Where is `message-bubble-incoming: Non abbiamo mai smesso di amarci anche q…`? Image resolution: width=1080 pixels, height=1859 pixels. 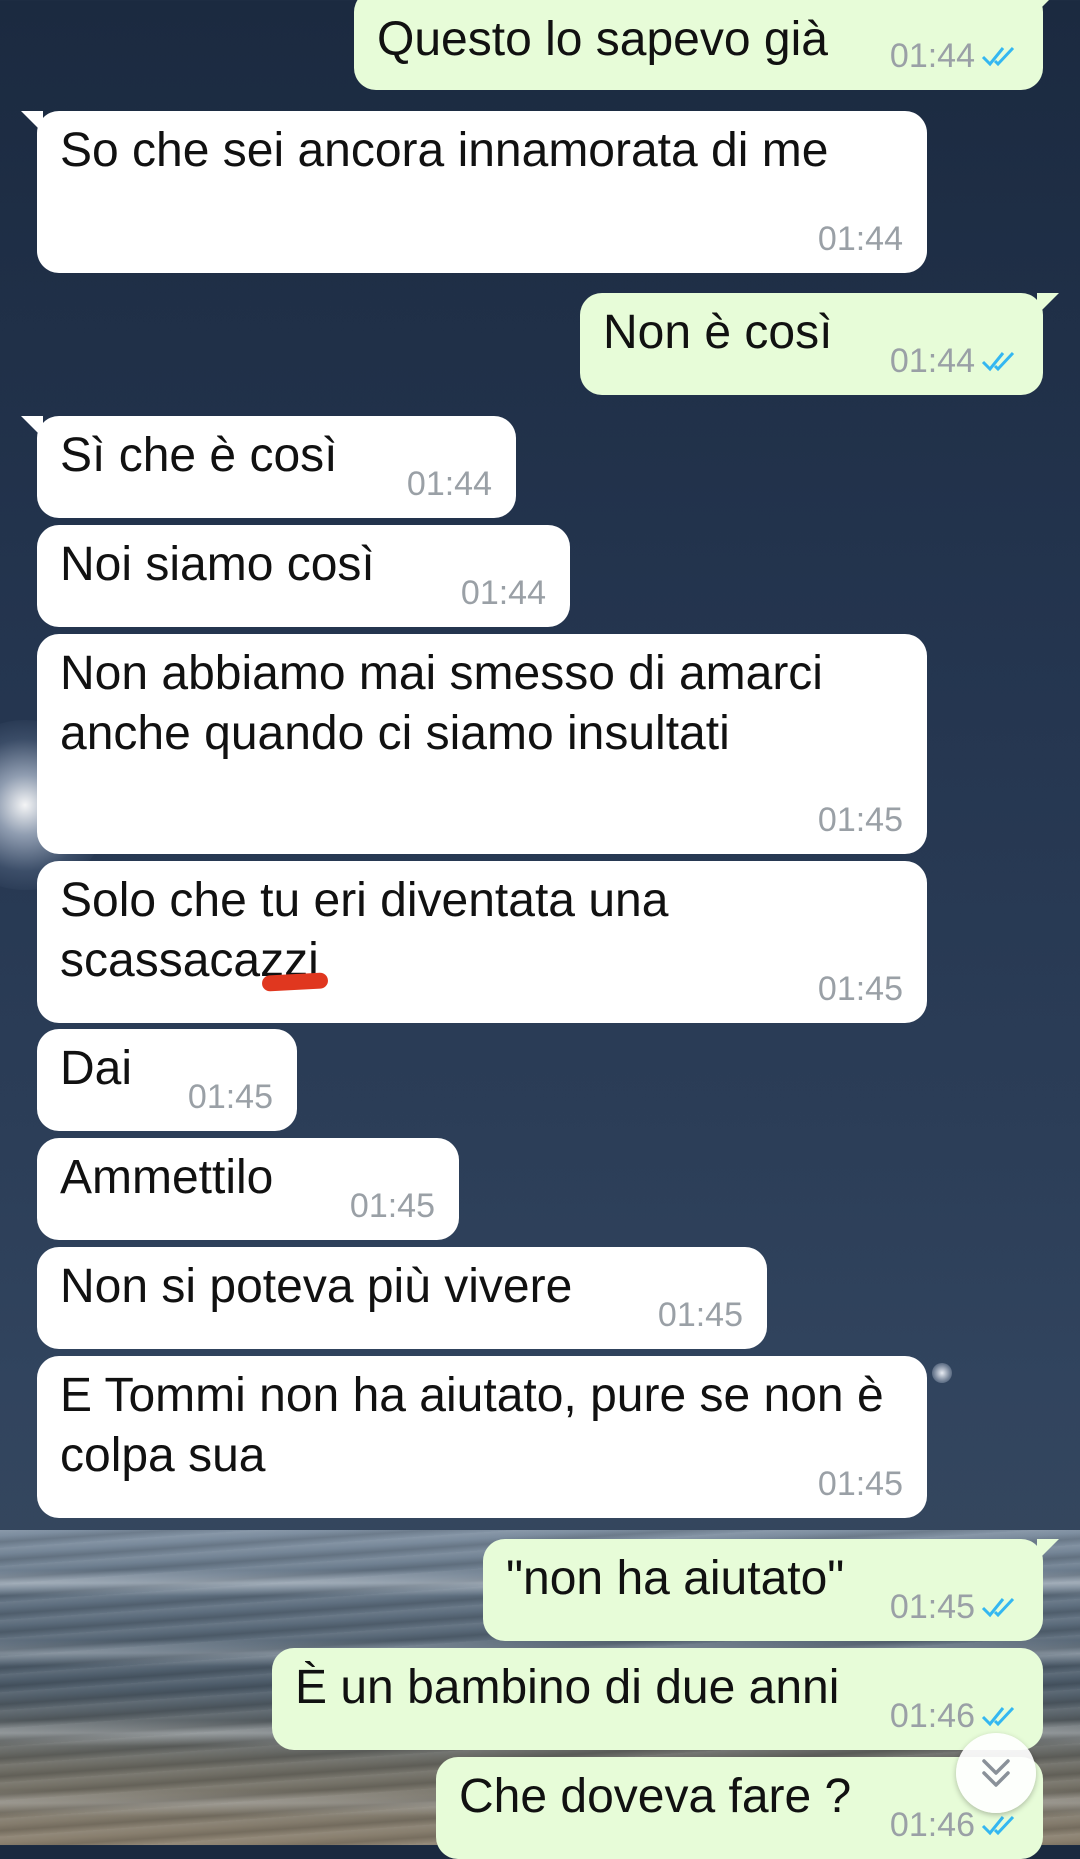 message-bubble-incoming: Non abbiamo mai smesso di amarci anche q… is located at coordinates (482, 744).